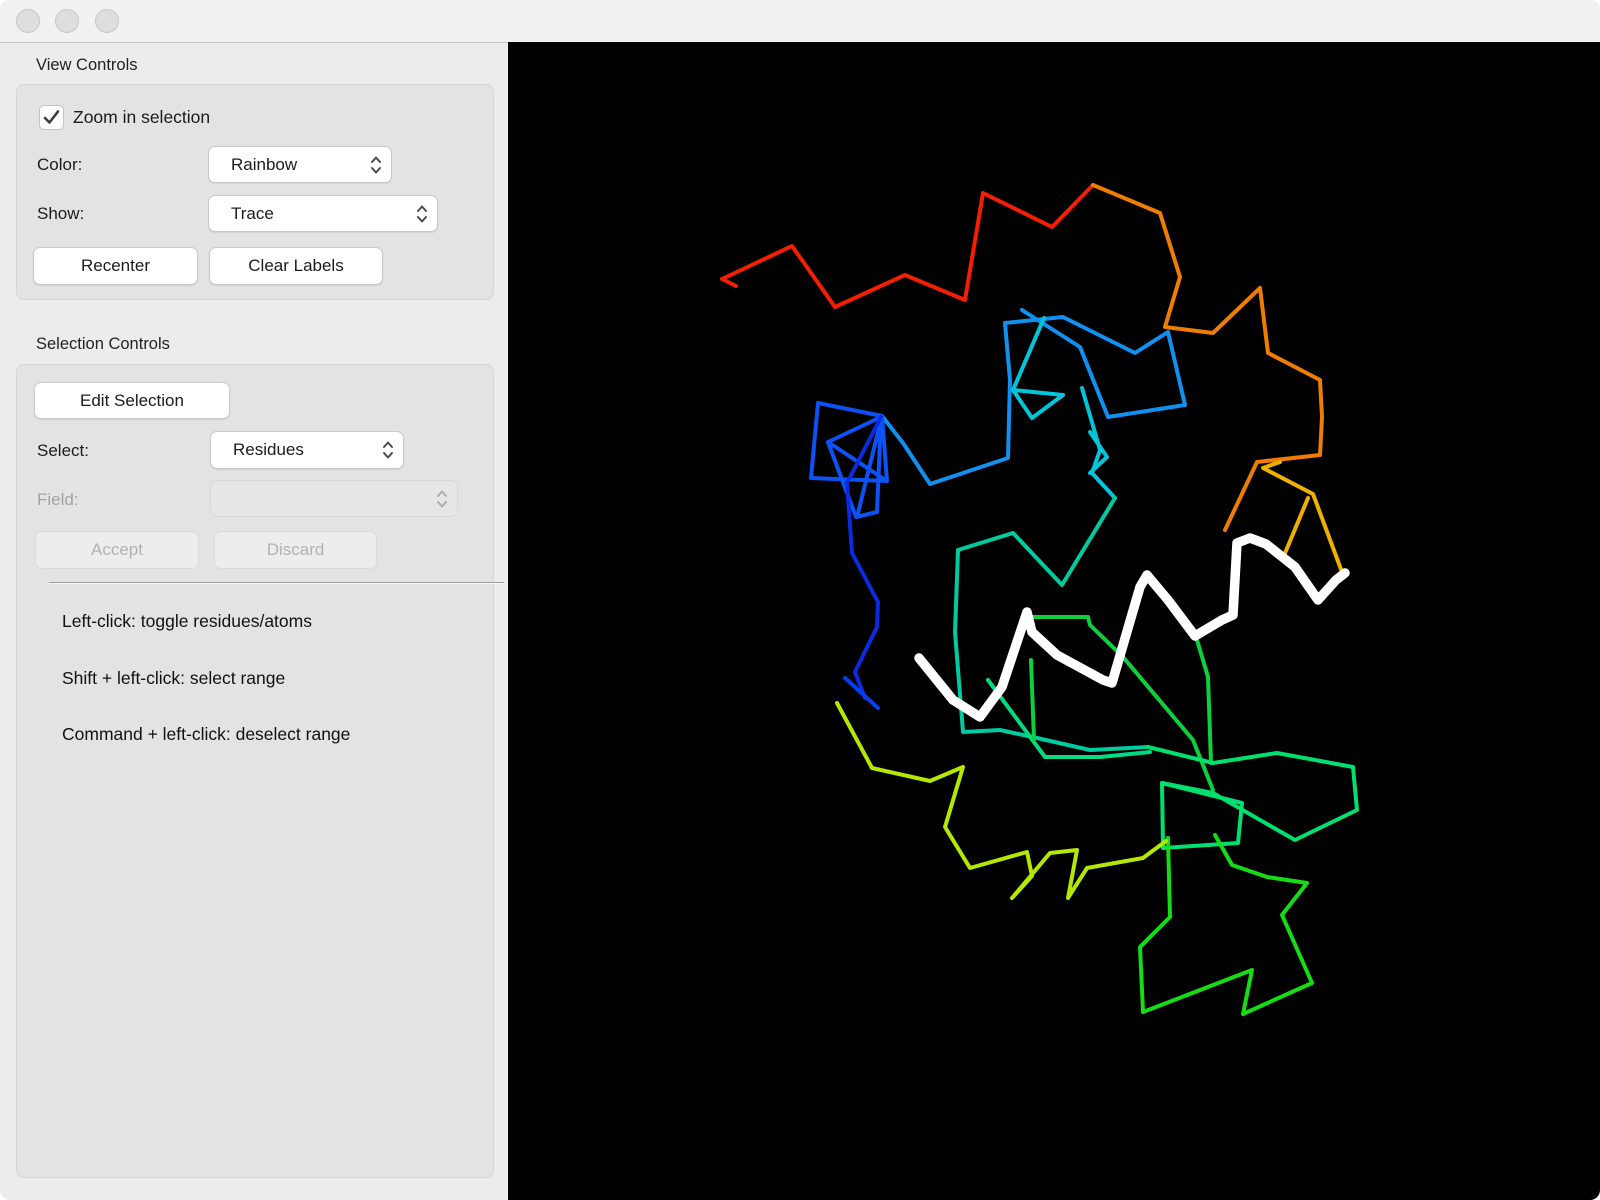  Describe the element at coordinates (300, 164) in the screenshot. I see `color-select: Rainbow` at that location.